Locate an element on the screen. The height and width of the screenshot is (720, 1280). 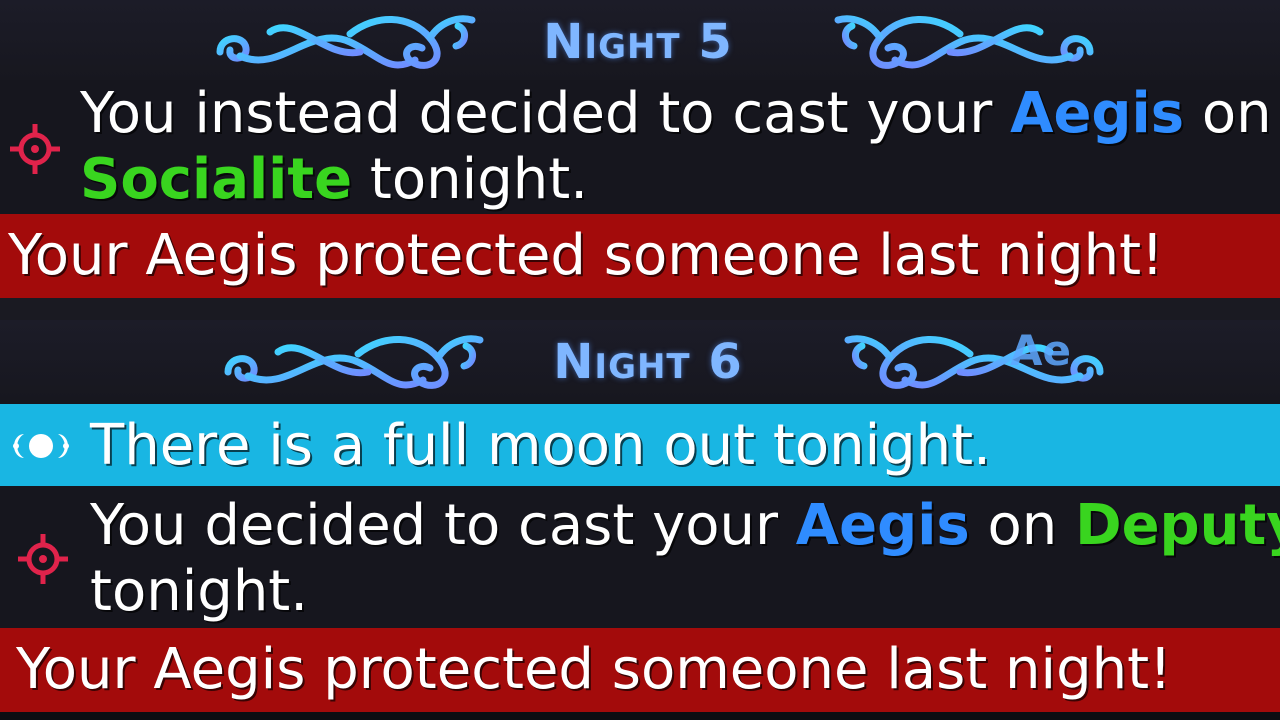
message-line-1: You decided to cast your Aegis on Deputy is located at coordinates (685, 526).